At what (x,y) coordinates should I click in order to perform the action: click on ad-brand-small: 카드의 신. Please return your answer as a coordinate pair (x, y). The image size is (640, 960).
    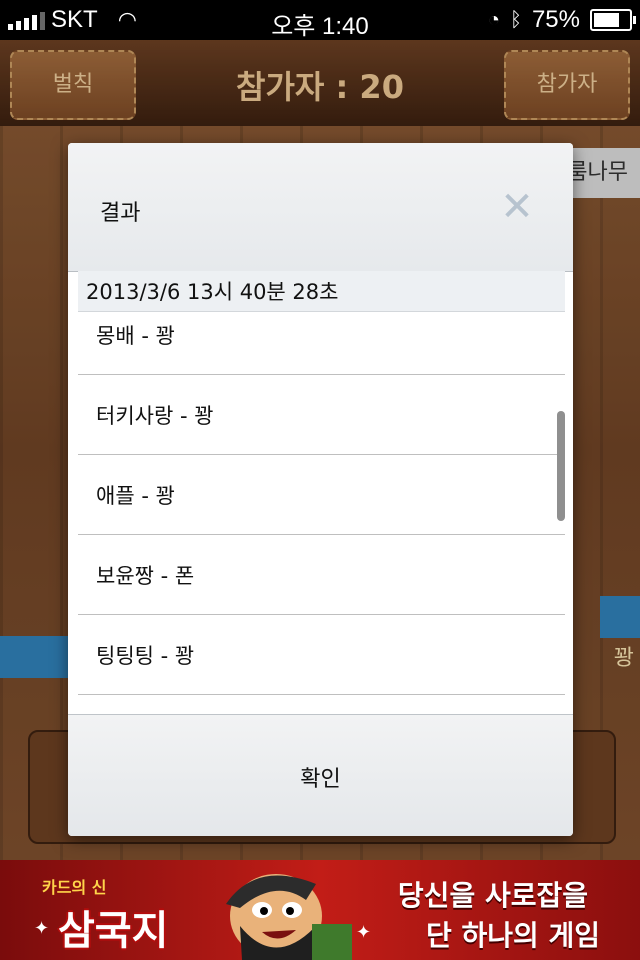
    Looking at the image, I should click on (74, 887).